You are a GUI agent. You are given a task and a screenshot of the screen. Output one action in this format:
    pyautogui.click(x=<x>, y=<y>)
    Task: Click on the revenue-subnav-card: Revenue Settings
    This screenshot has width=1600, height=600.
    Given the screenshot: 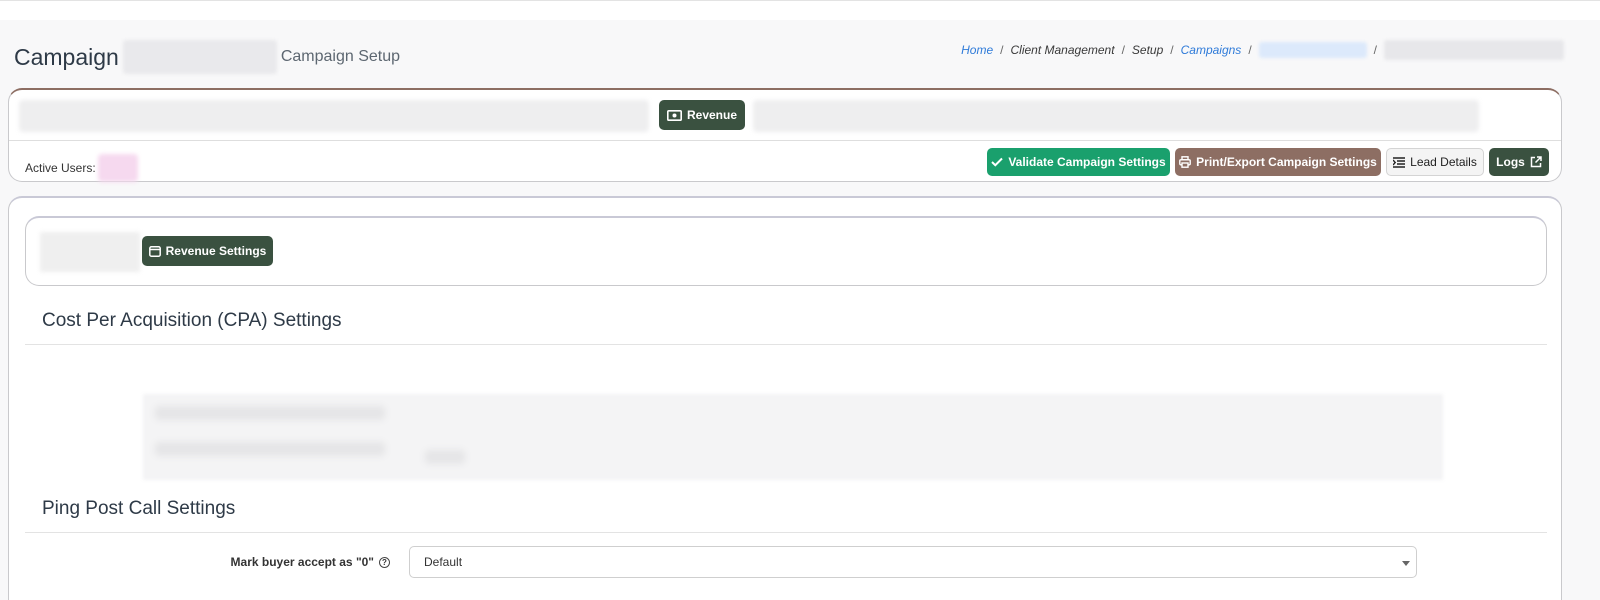 What is the action you would take?
    pyautogui.click(x=786, y=251)
    